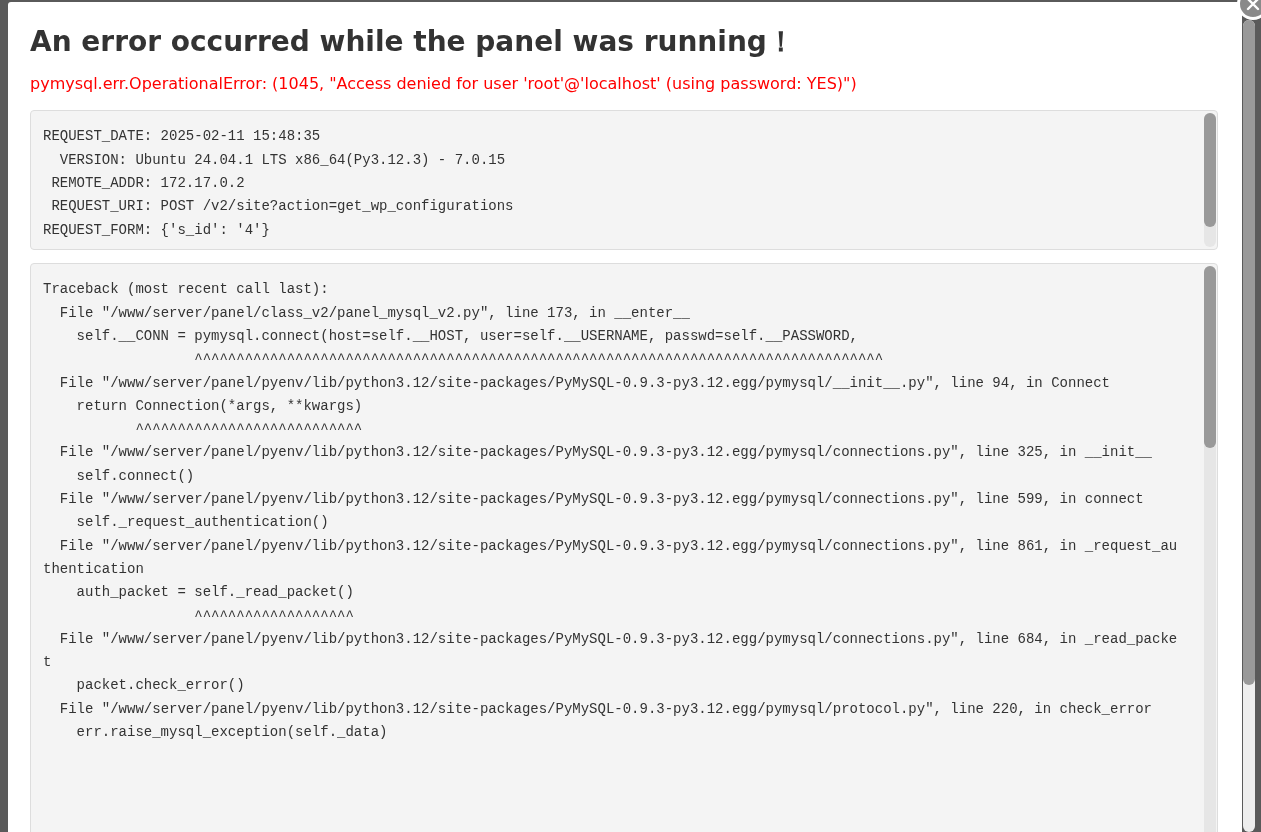 The height and width of the screenshot is (832, 1261). Describe the element at coordinates (232, 733) in the screenshot. I see `code-line: err.raise_mysql_exception(self._data)` at that location.